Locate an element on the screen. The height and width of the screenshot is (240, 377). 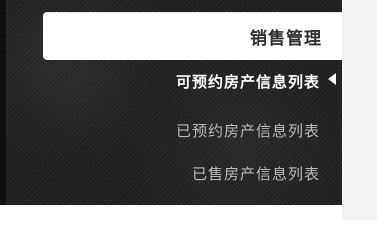
sidebar-item-label: 已售房产信息列表 is located at coordinates (255, 173).